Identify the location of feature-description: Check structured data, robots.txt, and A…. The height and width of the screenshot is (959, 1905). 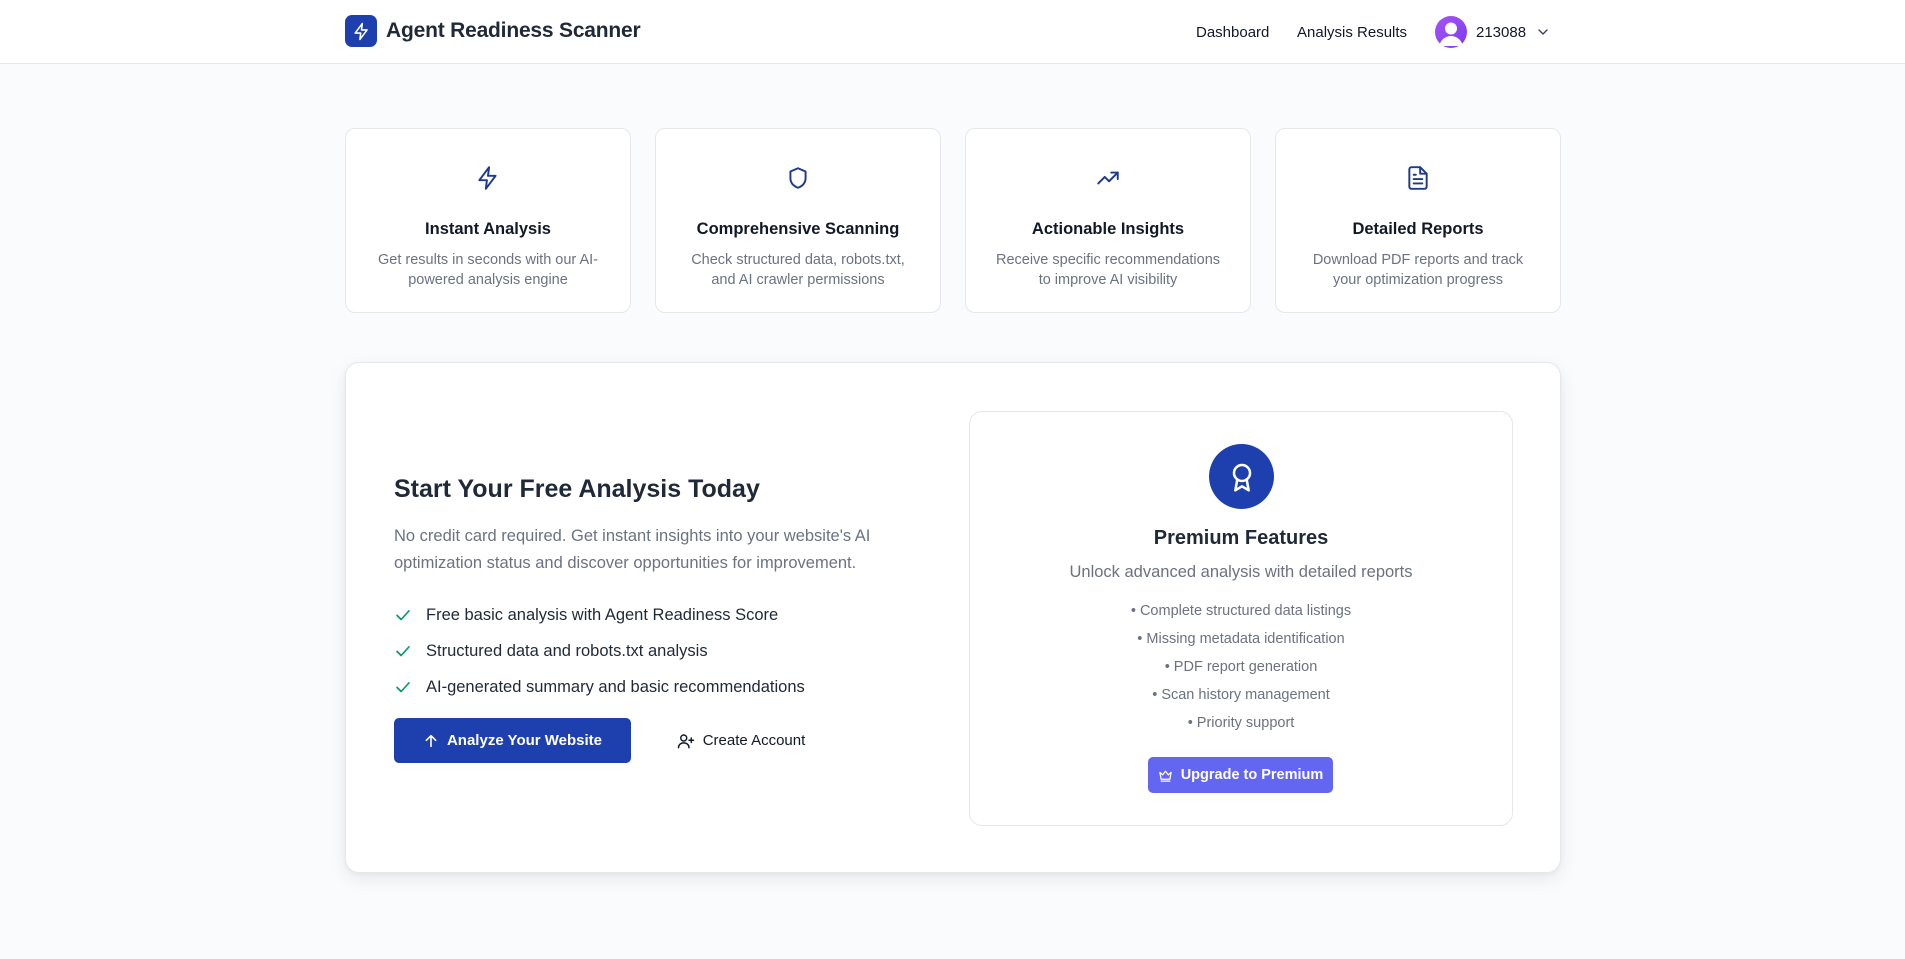
(798, 270).